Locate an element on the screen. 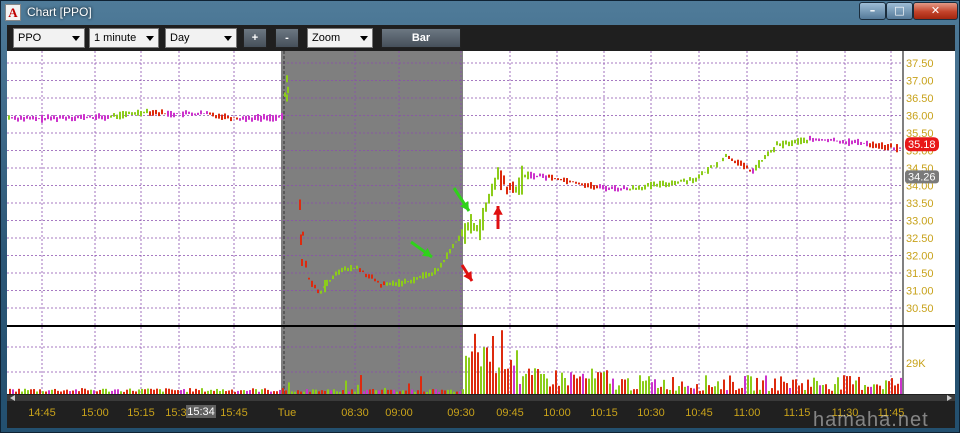 This screenshot has height=433, width=960. time-axis-label: 10:45 is located at coordinates (699, 413).